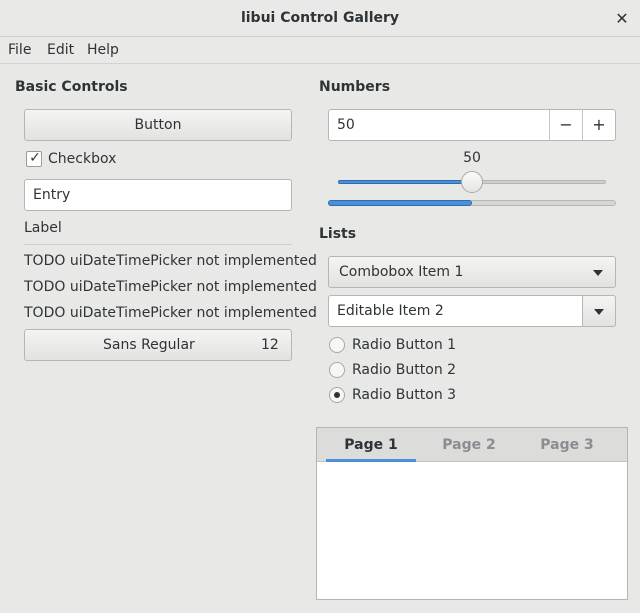  Describe the element at coordinates (599, 125) in the screenshot. I see `plus-icon: +` at that location.